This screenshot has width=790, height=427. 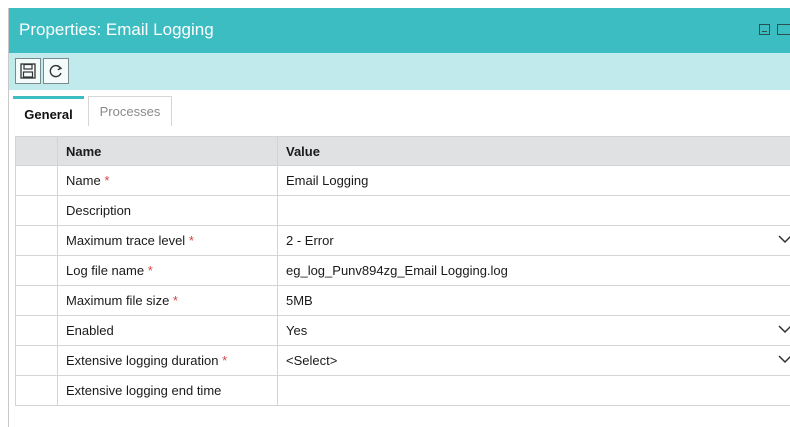 I want to click on table-row: Name * Email Logging, so click(x=402, y=180).